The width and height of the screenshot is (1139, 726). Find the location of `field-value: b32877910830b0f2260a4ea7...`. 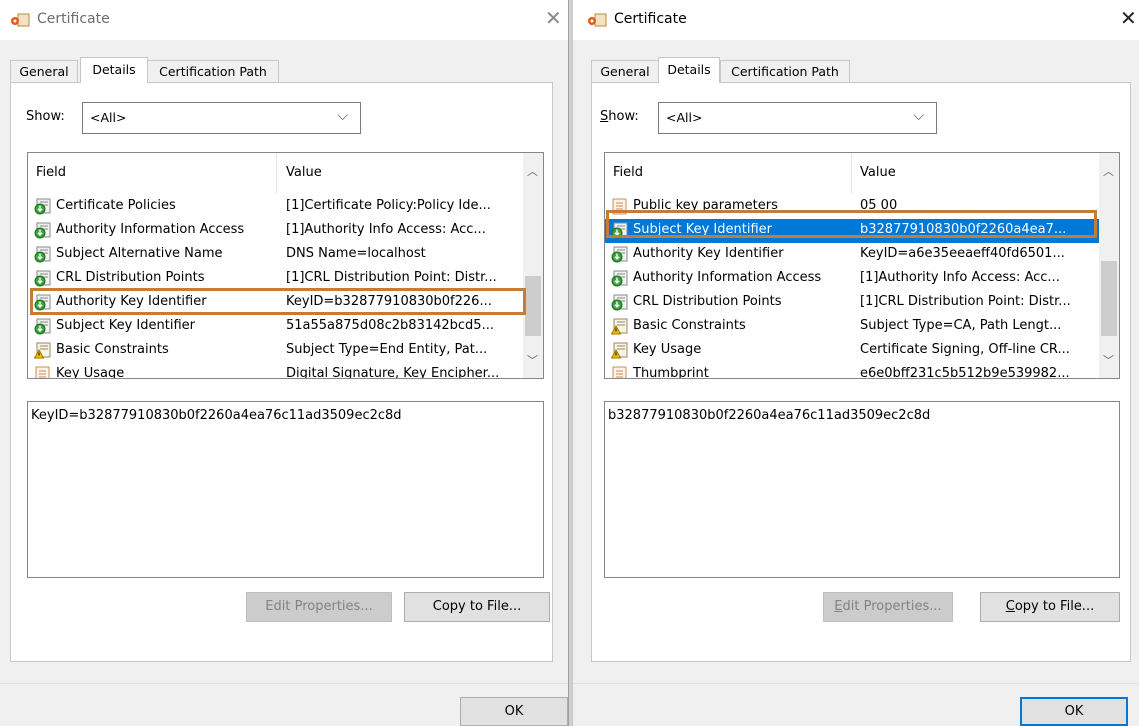

field-value: b32877910830b0f2260a4ea7... is located at coordinates (963, 229).